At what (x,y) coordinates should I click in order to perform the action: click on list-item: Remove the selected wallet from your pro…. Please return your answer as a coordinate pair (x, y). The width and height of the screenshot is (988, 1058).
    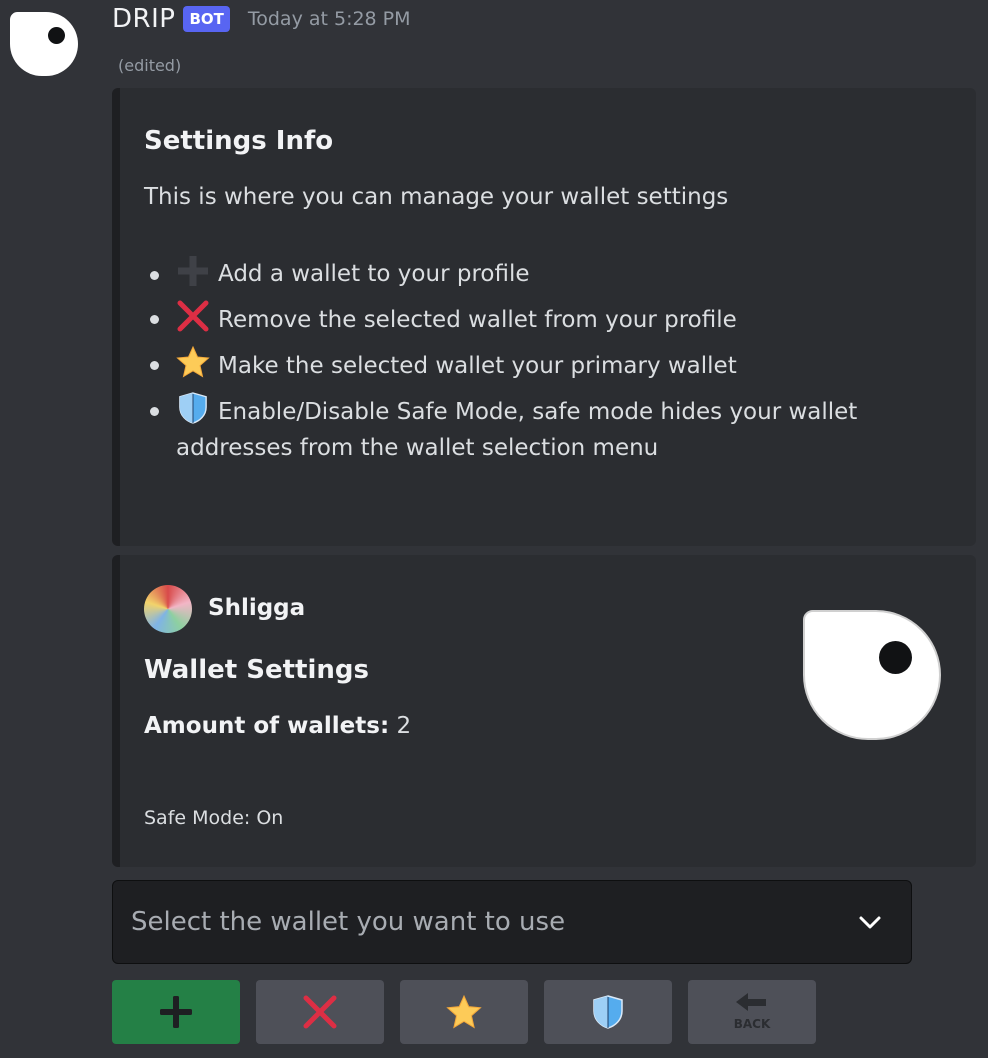
    Looking at the image, I should click on (550, 319).